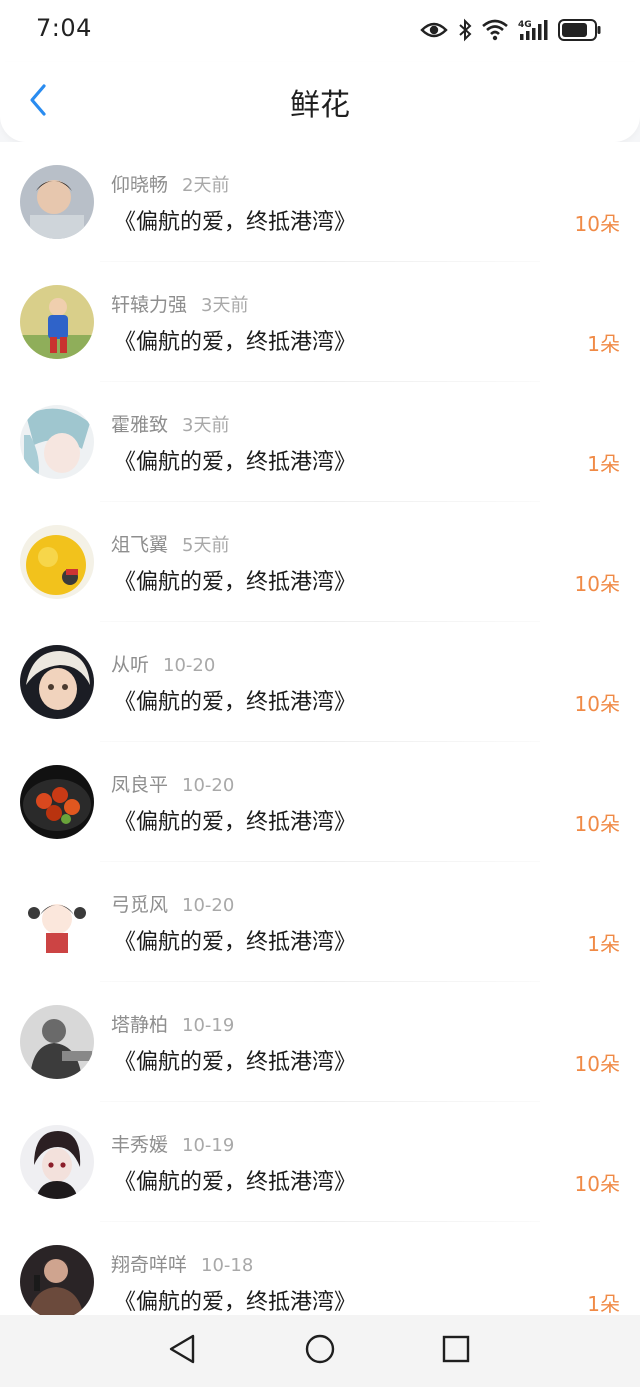  What do you see at coordinates (320, 1268) in the screenshot?
I see `list-item: 翔奇咩咩 10-18 《偏航的爱，终抵港湾》 1朵` at bounding box center [320, 1268].